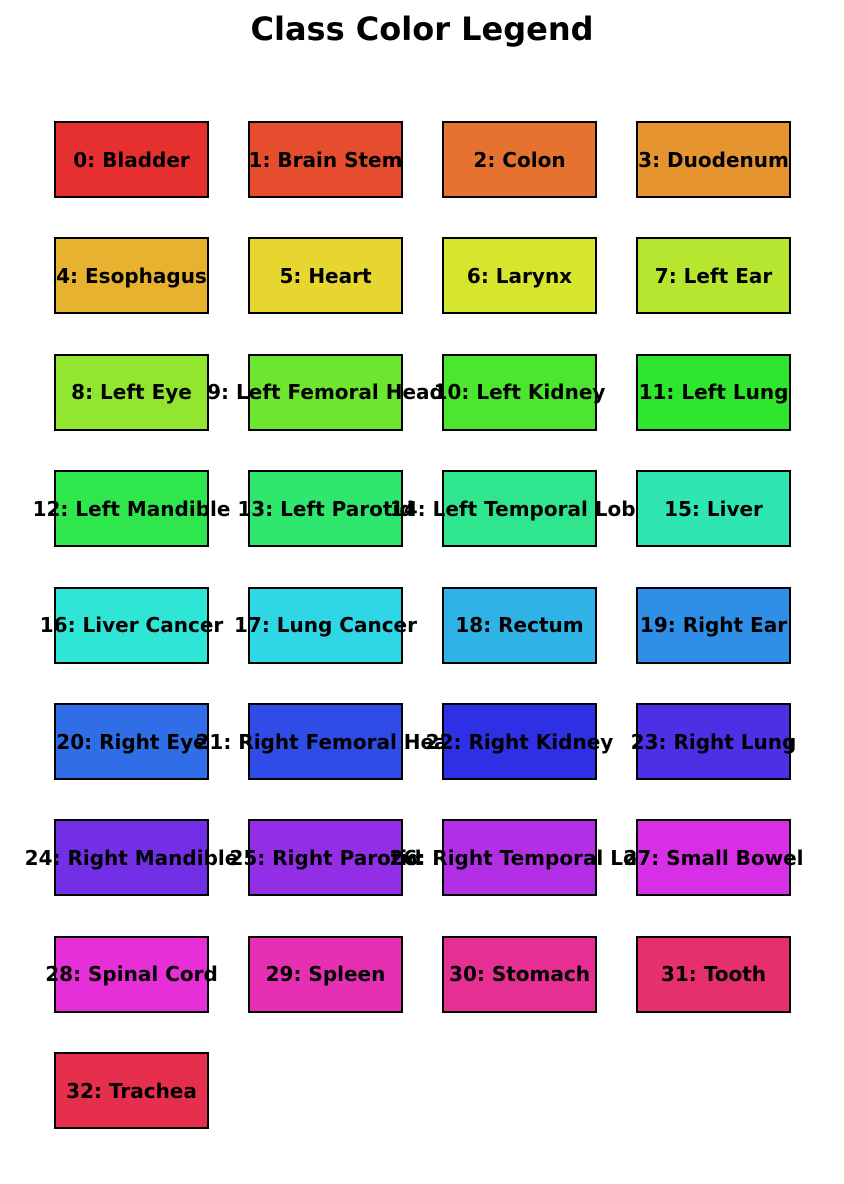  I want to click on legend-label: 23: Right Lung, so click(713, 741).